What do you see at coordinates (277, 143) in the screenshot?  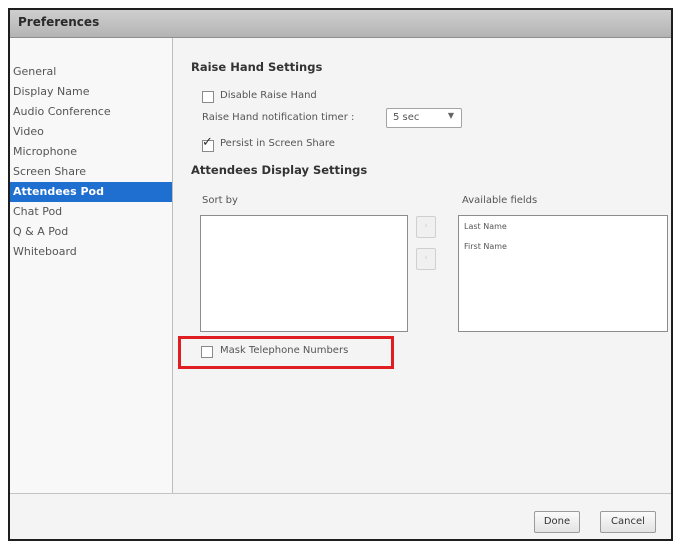 I see `persist-screen-share-label: Persist in Screen Share` at bounding box center [277, 143].